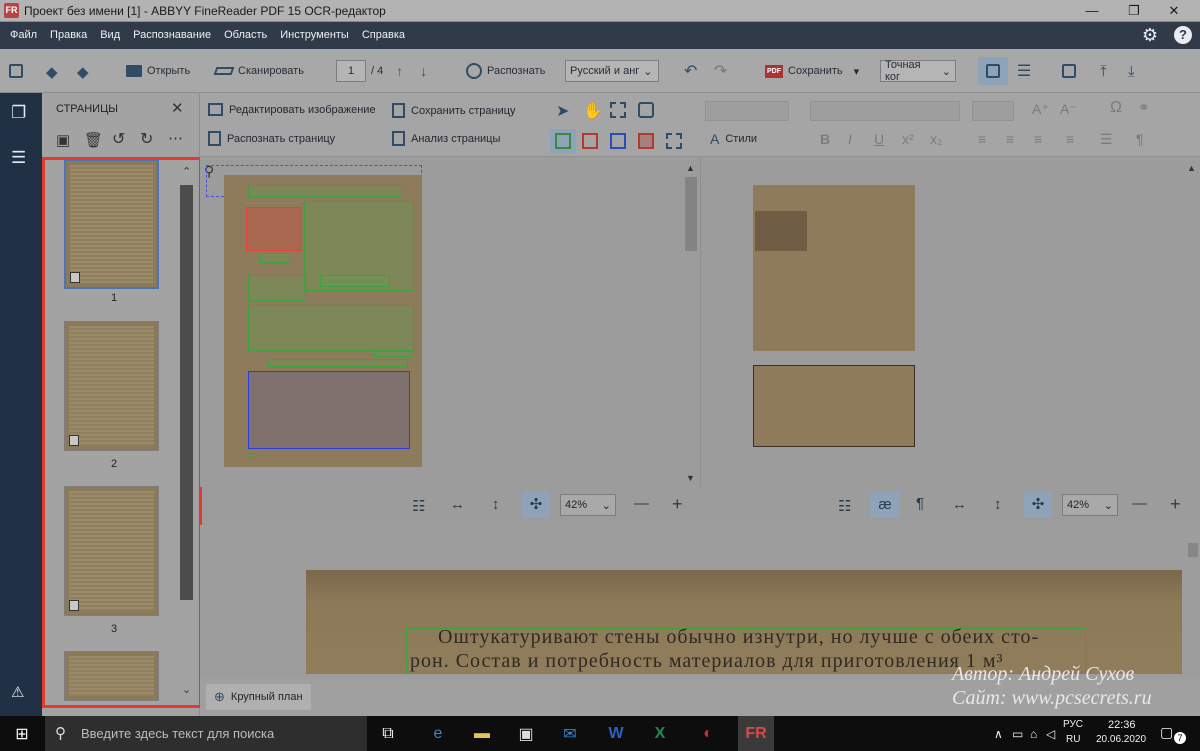 The height and width of the screenshot is (751, 1200). Describe the element at coordinates (825, 139) in the screenshot. I see `bold-icon: B` at that location.